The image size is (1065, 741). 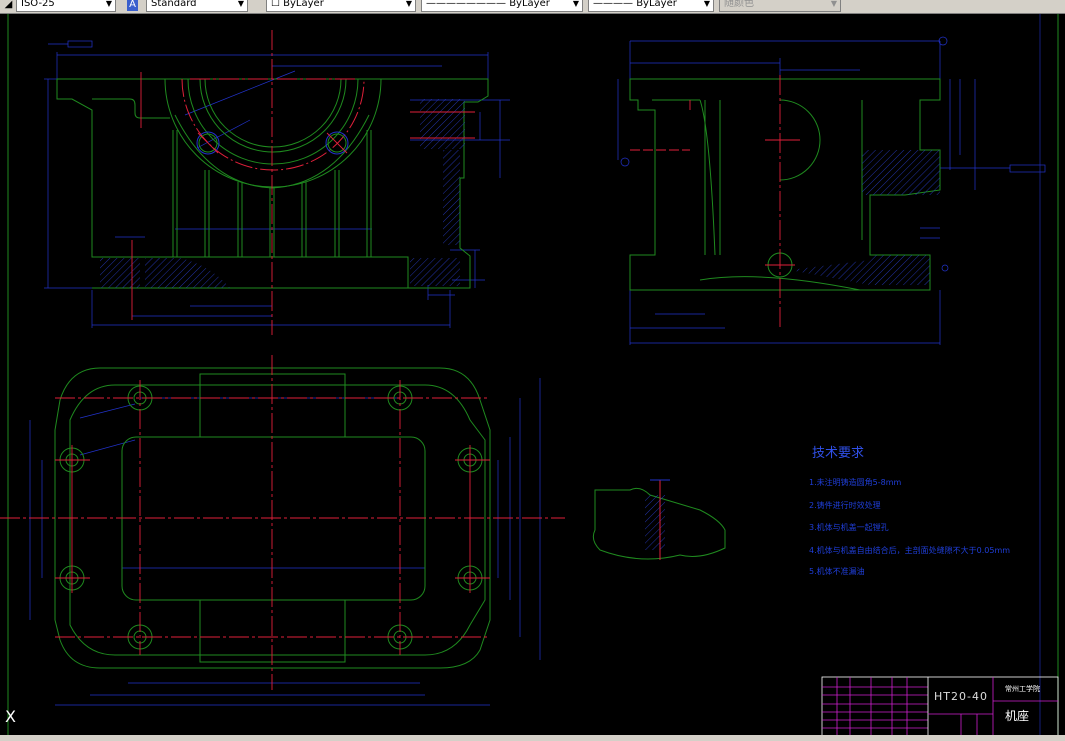 What do you see at coordinates (780, 6) in the screenshot?
I see `plotstyle-select: 随颜色 ▼` at bounding box center [780, 6].